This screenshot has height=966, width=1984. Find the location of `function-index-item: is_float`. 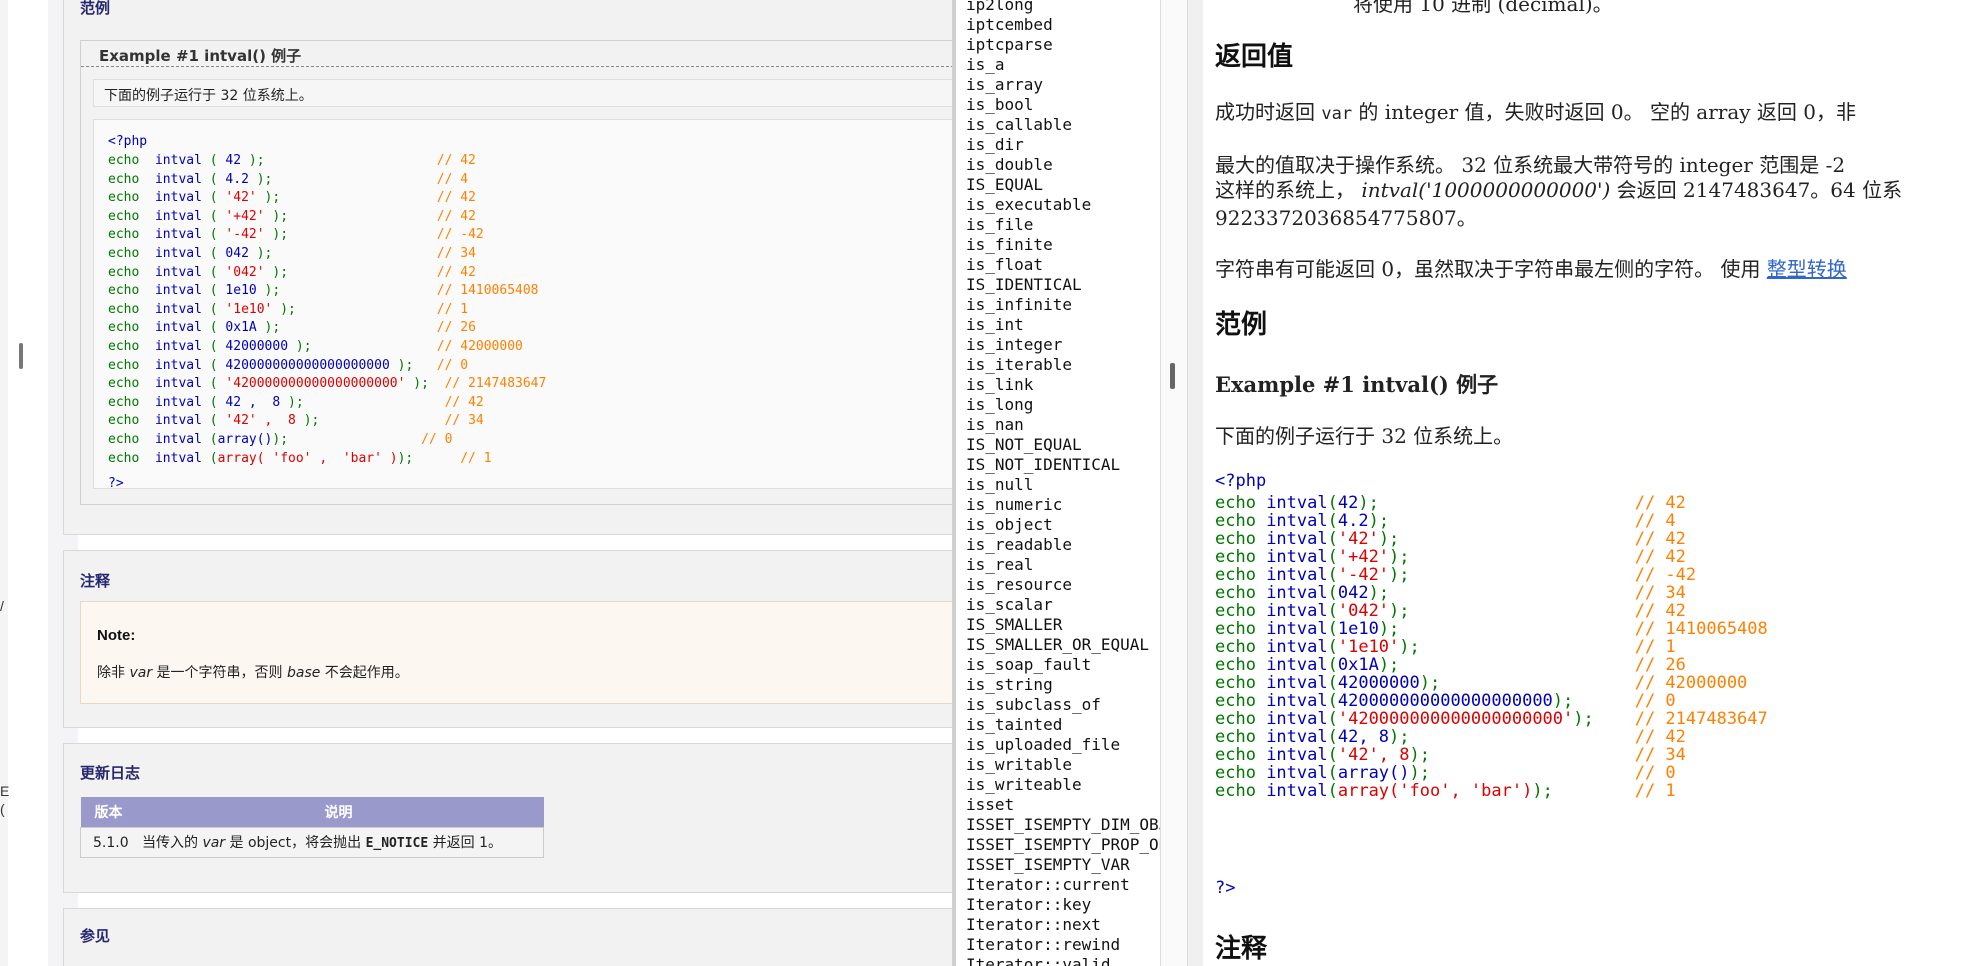

function-index-item: is_float is located at coordinates (1063, 265).